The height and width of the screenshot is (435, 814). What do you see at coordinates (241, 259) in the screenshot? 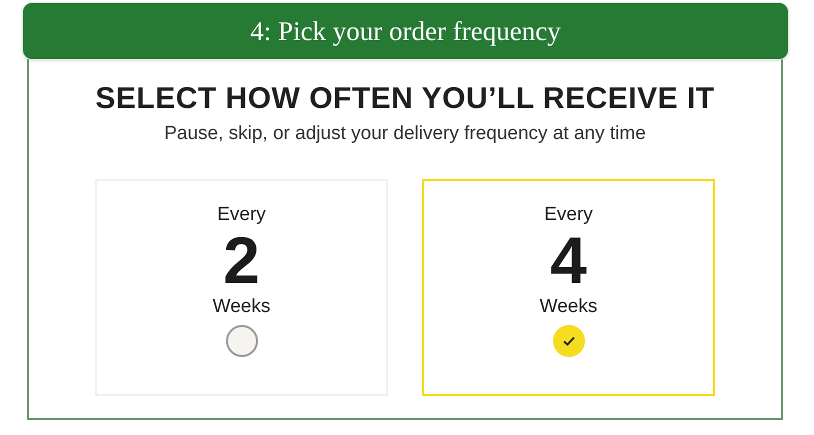
I see `week-count: 2` at bounding box center [241, 259].